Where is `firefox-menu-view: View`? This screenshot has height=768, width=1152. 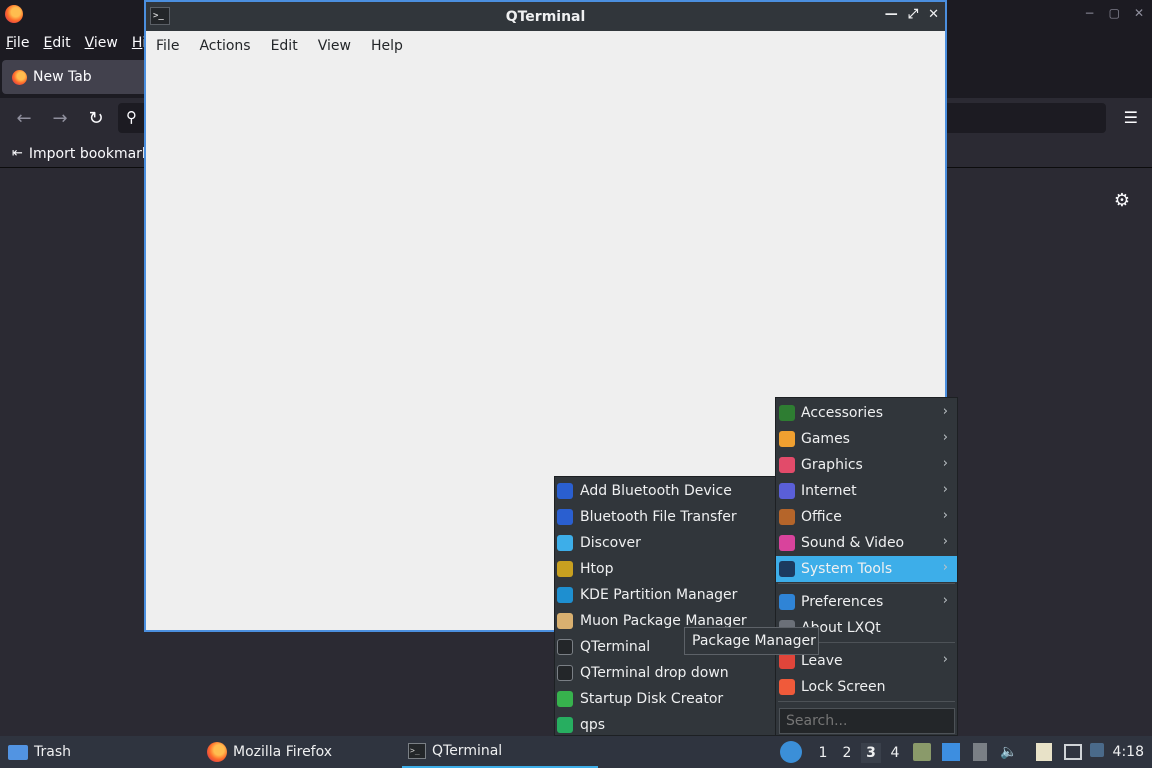 firefox-menu-view: View is located at coordinates (101, 43).